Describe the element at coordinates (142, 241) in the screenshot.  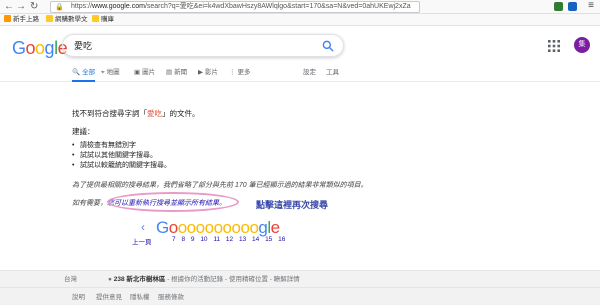
I see `prev-page-link: 上一頁` at that location.